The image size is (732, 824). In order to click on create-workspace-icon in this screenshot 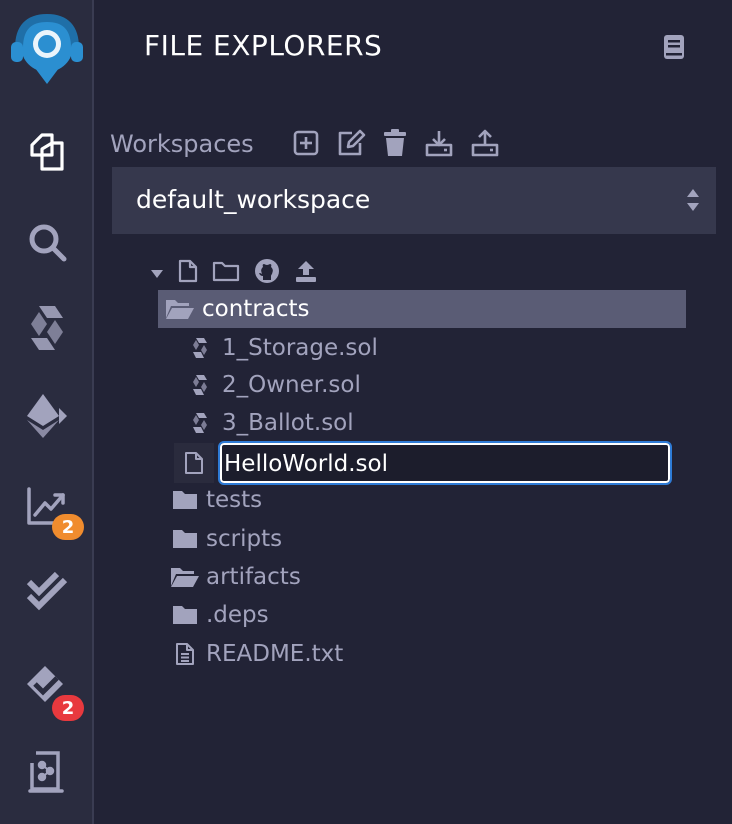, I will do `click(306, 143)`.